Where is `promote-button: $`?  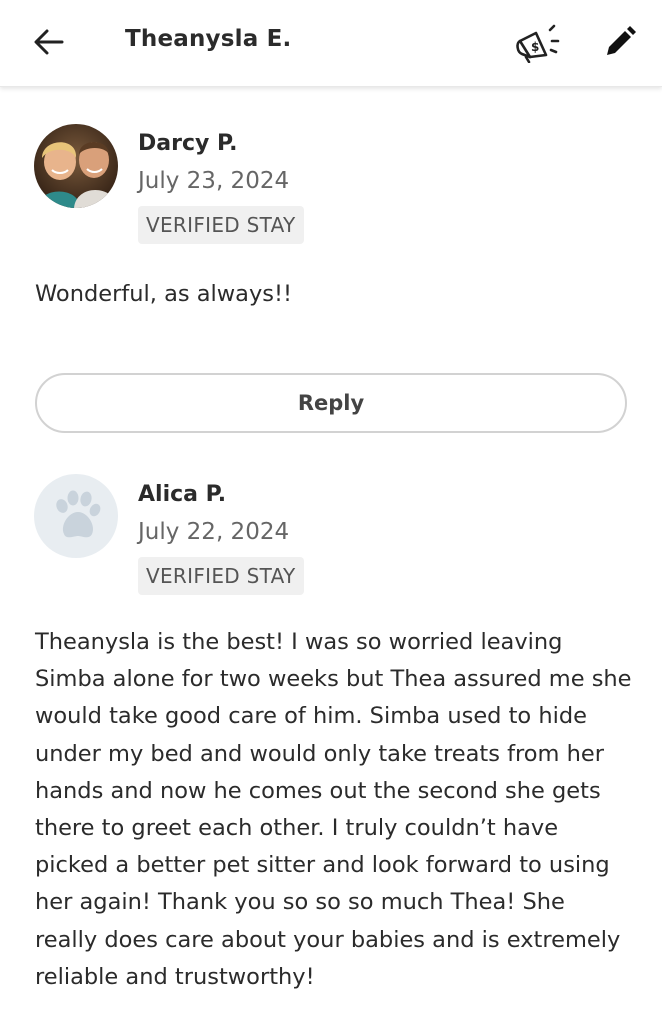
promote-button: $ is located at coordinates (537, 42).